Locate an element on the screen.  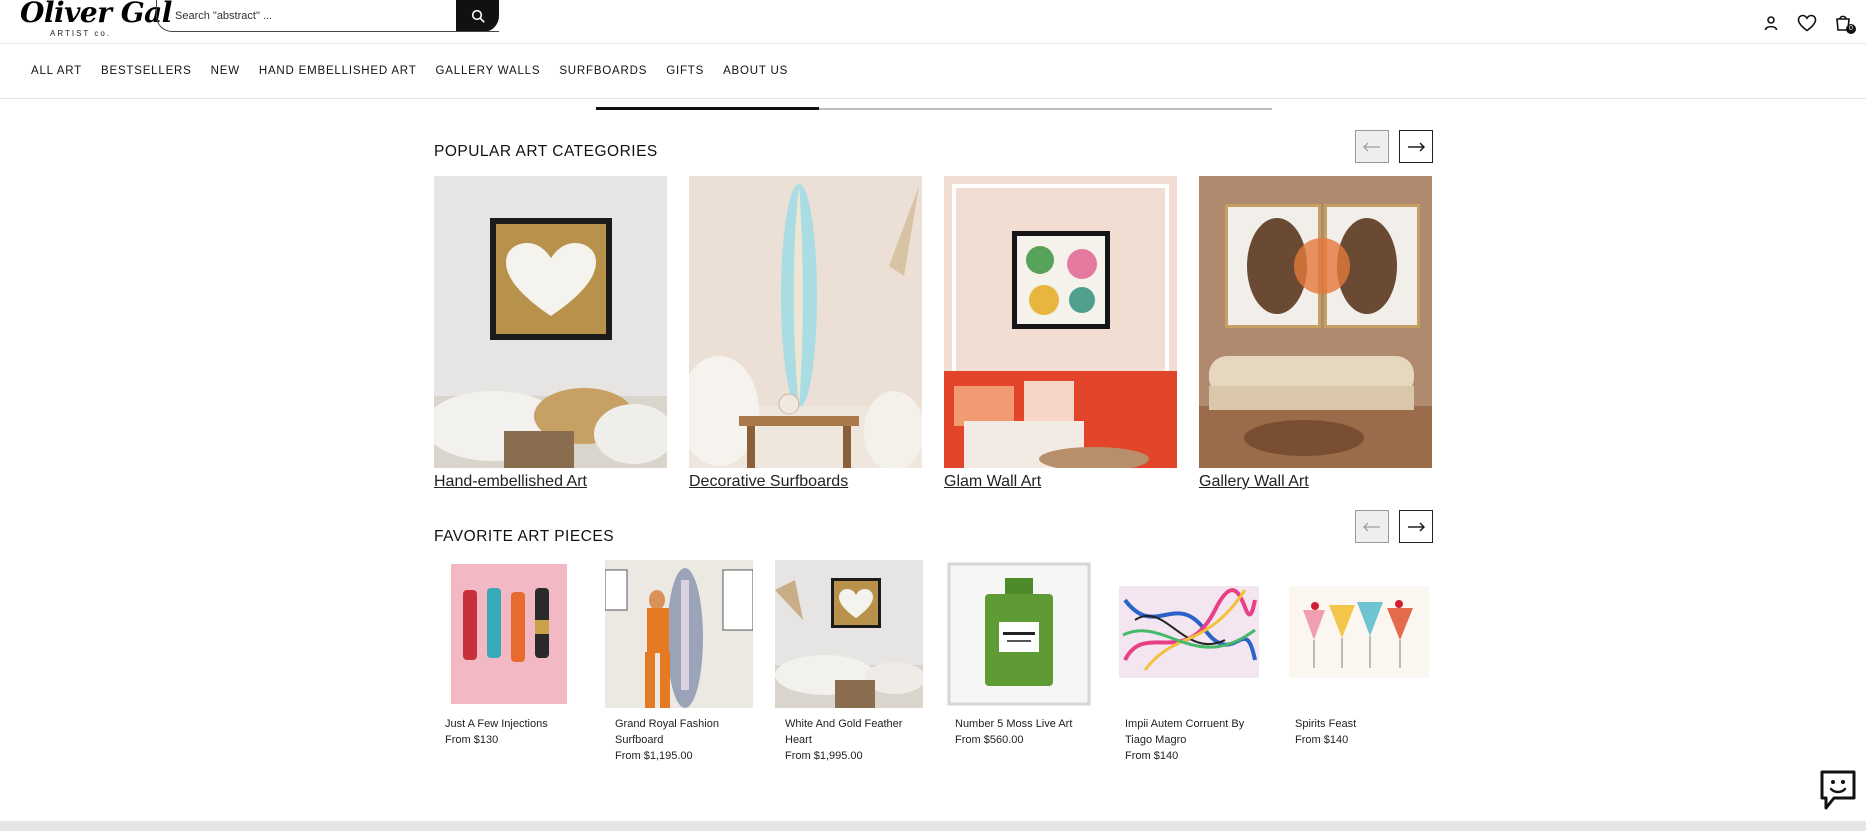
product-price: From $1,995.00 is located at coordinates (824, 756).